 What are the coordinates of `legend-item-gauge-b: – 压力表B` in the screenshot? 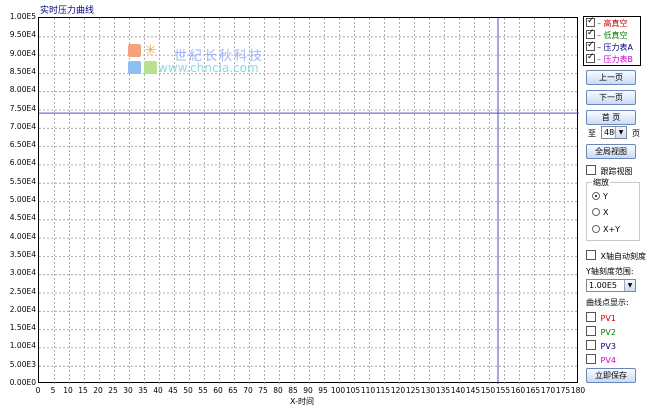 It's located at (610, 58).